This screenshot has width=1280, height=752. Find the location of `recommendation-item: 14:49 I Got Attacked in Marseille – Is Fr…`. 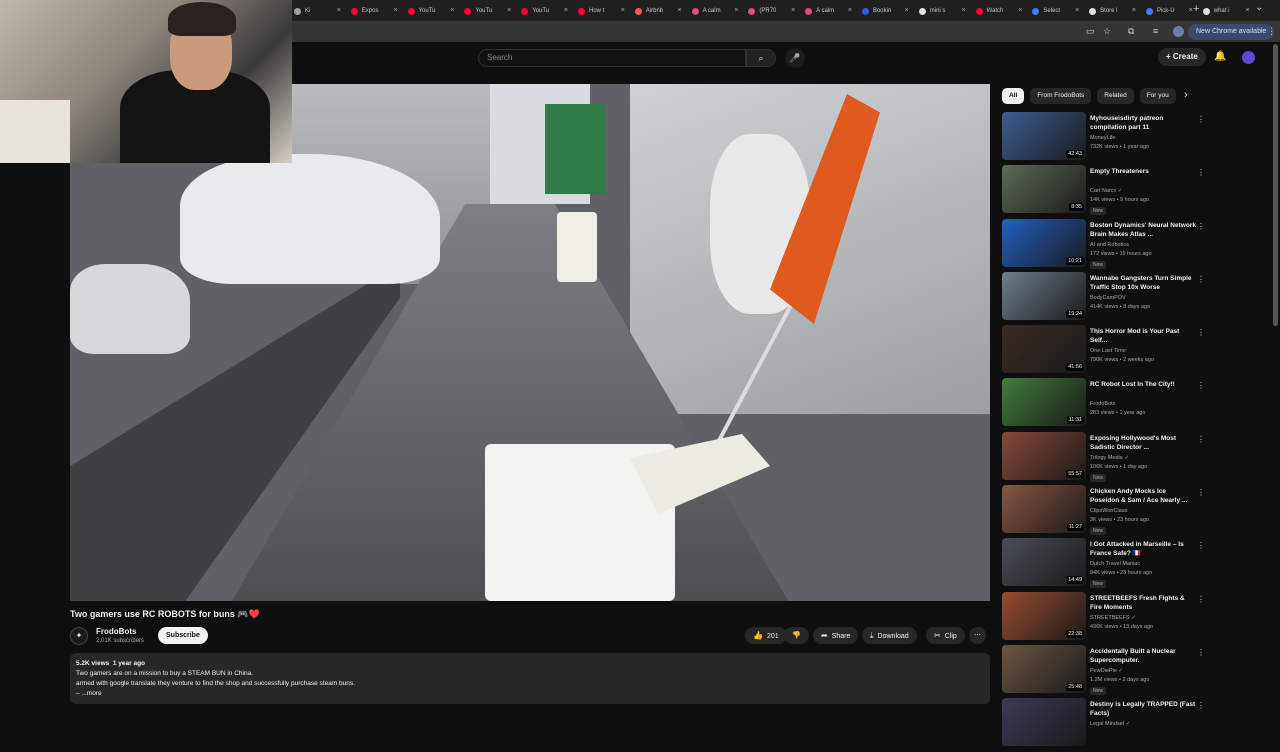

recommendation-item: 14:49 I Got Attacked in Marseille – Is Fr… is located at coordinates (1107, 564).